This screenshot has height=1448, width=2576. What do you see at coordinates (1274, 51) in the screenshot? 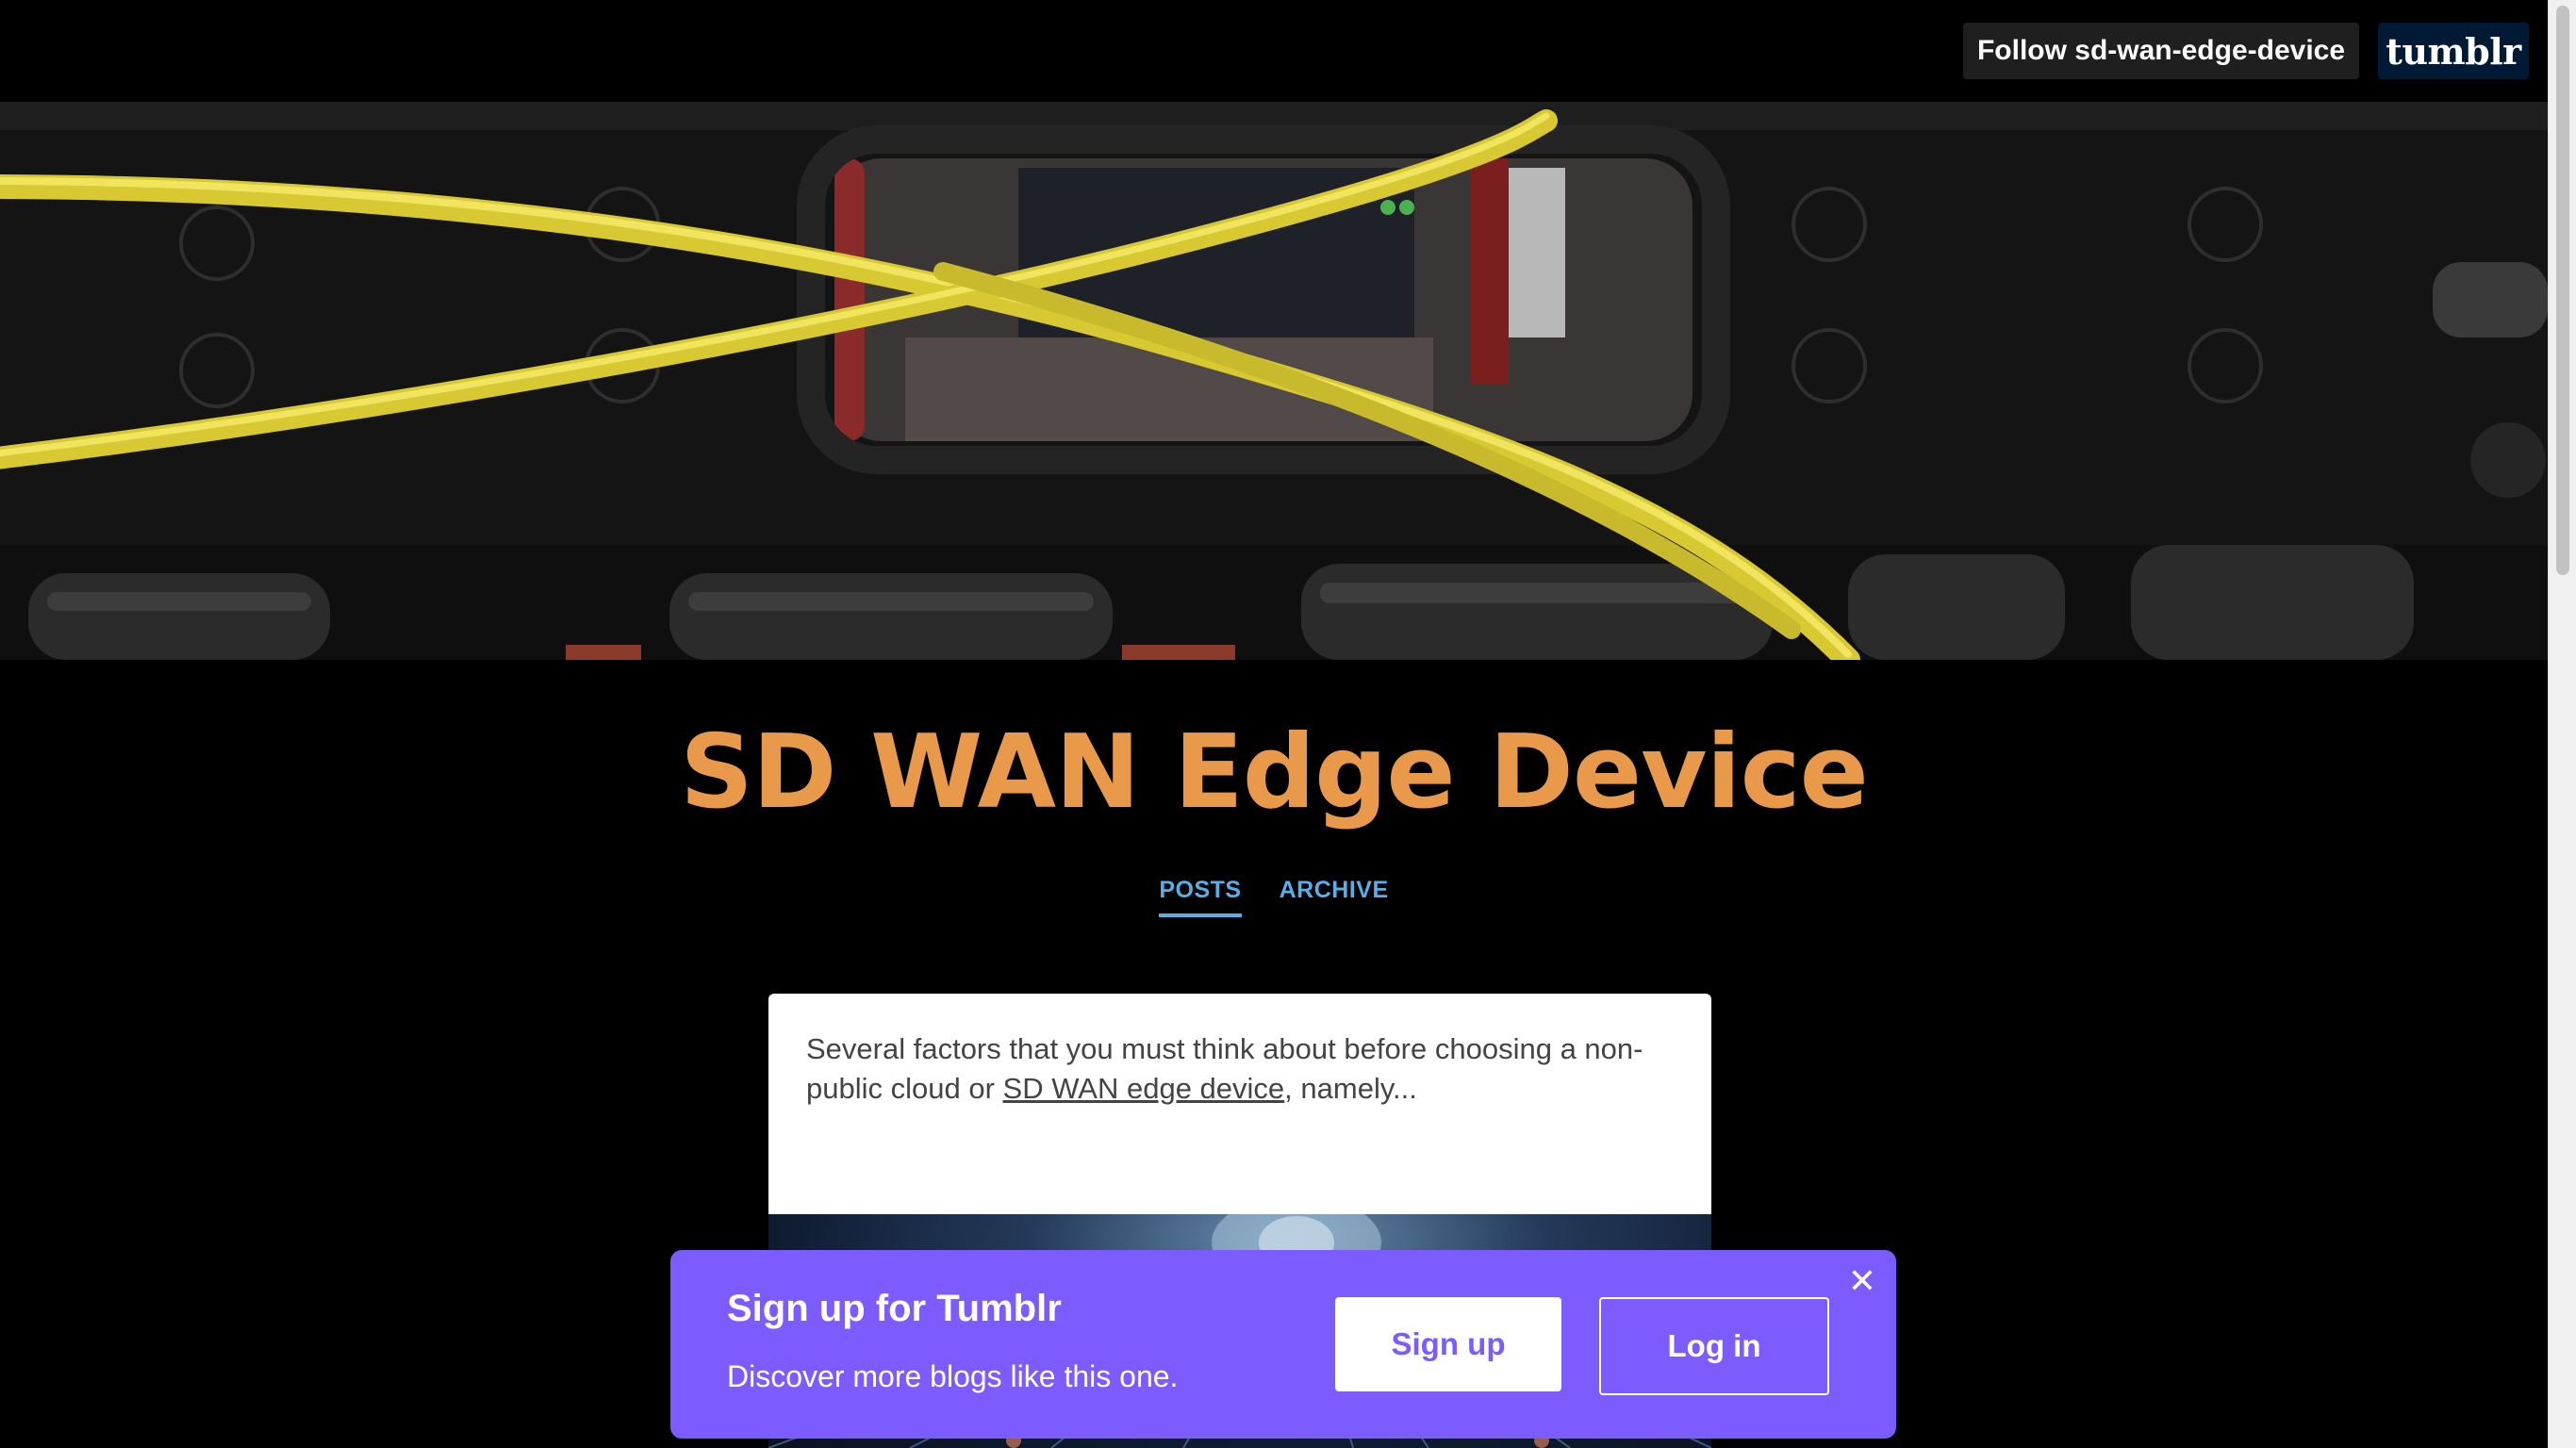
I see `top-bar: Follow sd-wan-edge-device tumblr` at bounding box center [1274, 51].